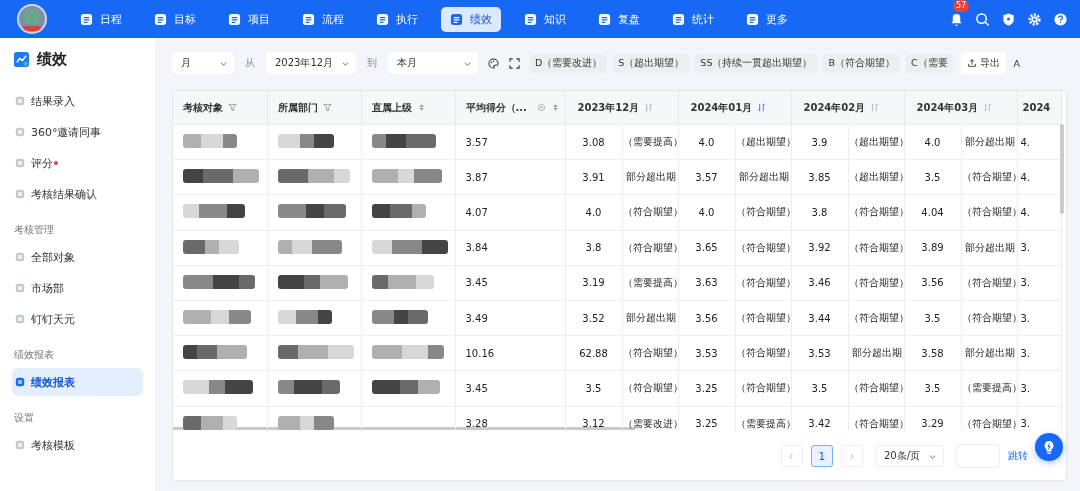  What do you see at coordinates (250, 63) in the screenshot?
I see `from-label: 从` at bounding box center [250, 63].